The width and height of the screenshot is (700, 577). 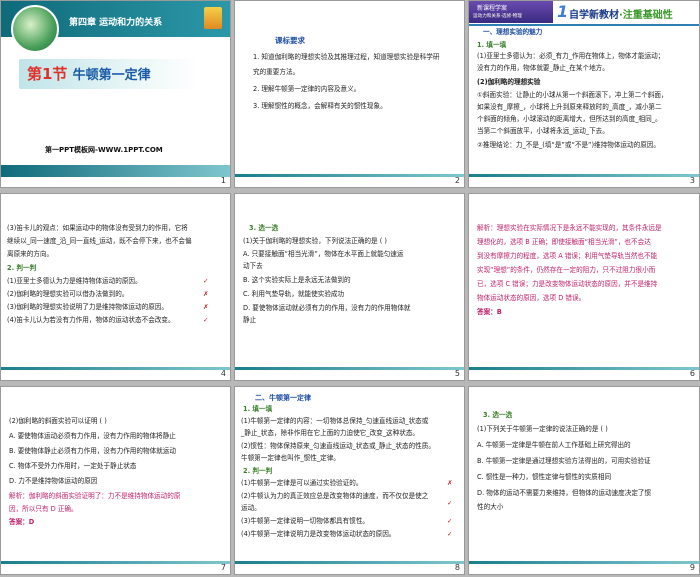 What do you see at coordinates (104, 150) in the screenshot?
I see `credit-text: 第一PPT模板网-WWW.1PPT.COM` at bounding box center [104, 150].